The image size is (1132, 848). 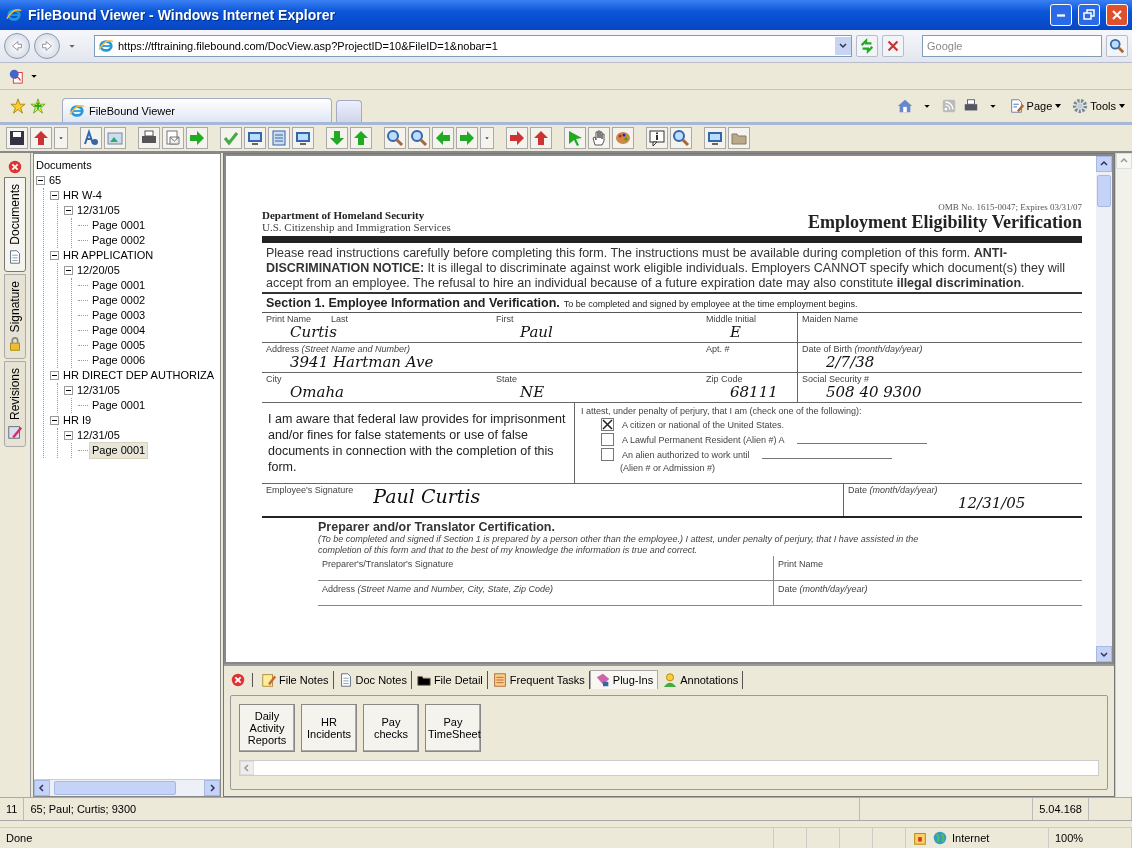 What do you see at coordinates (1099, 106) in the screenshot?
I see `command-button: Tools` at bounding box center [1099, 106].